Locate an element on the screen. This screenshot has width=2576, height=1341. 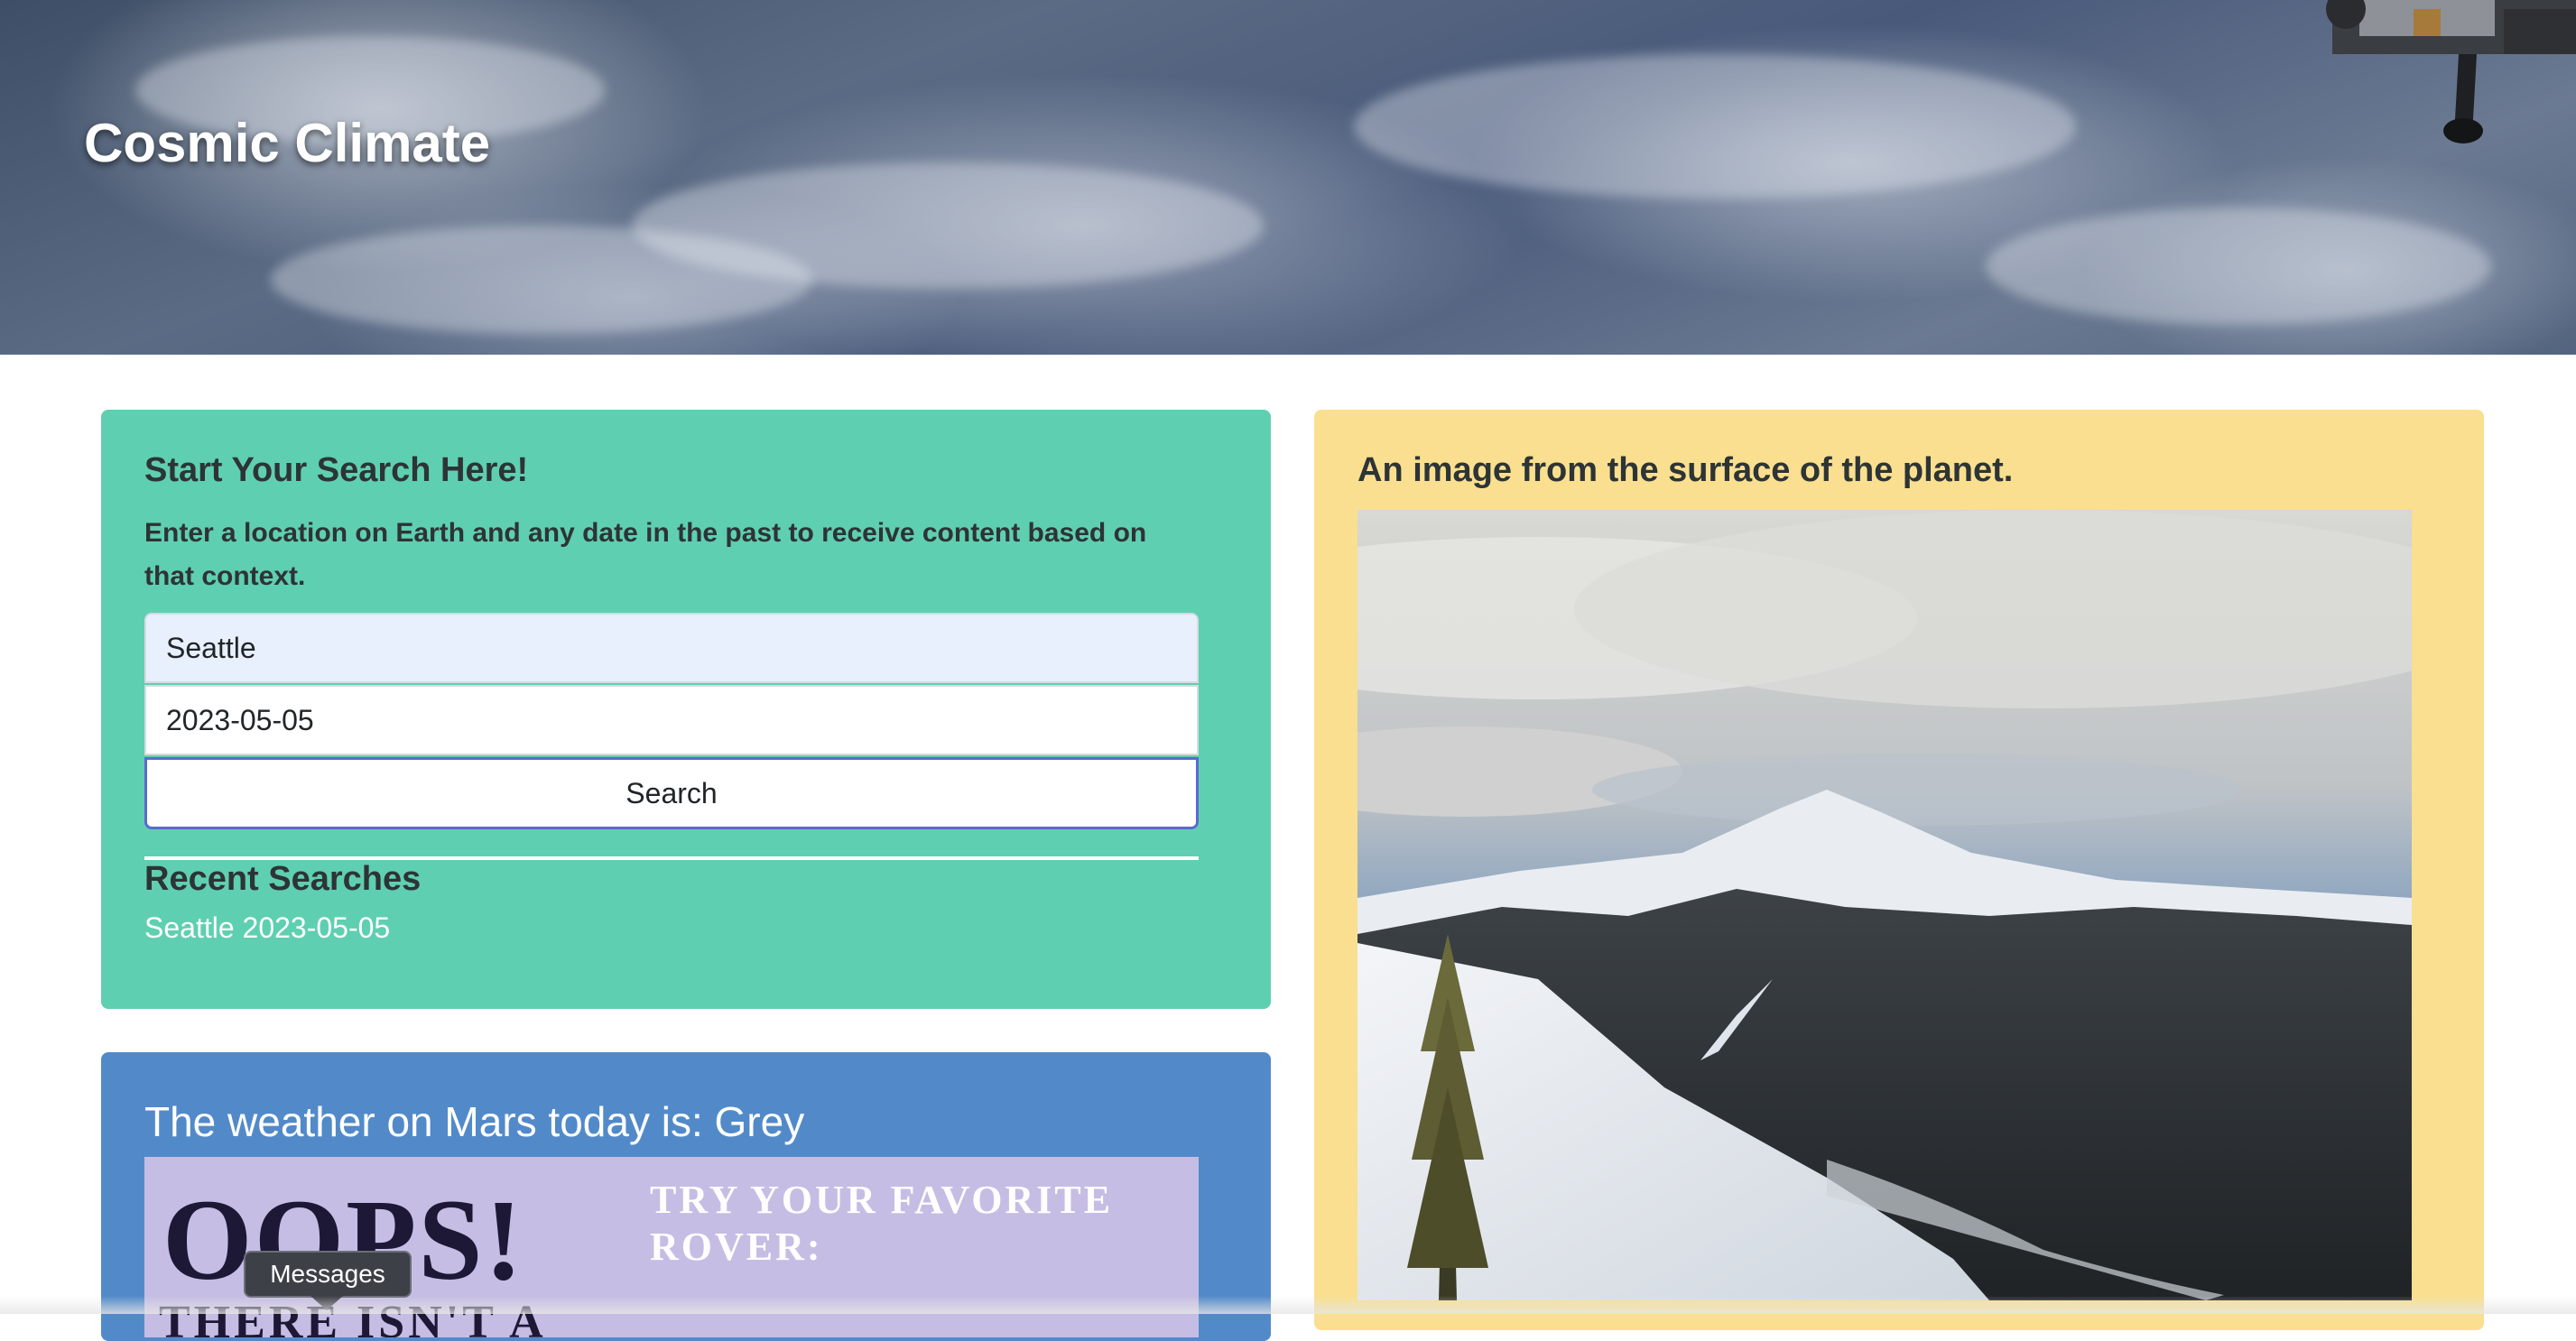
recent-searches-list: Seattle 2023-05-05 is located at coordinates (671, 928).